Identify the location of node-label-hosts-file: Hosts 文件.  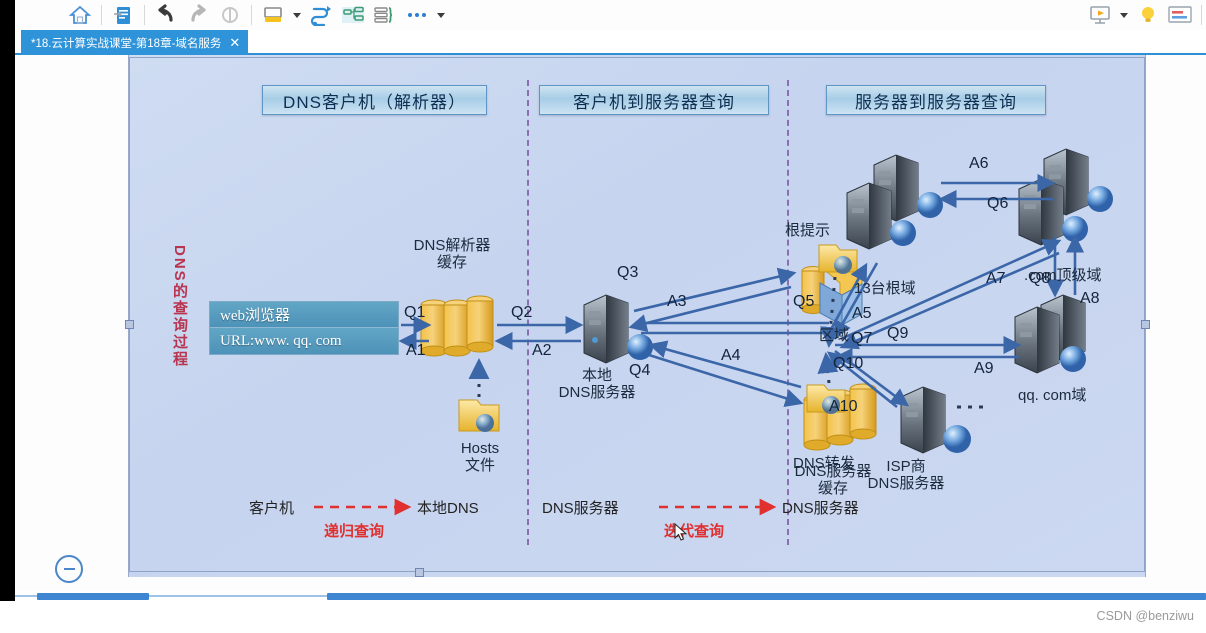
(480, 457).